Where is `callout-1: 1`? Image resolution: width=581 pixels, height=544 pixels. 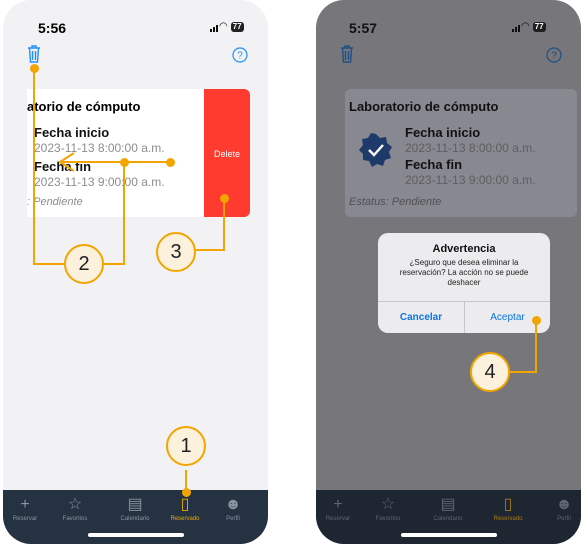 callout-1: 1 is located at coordinates (186, 446).